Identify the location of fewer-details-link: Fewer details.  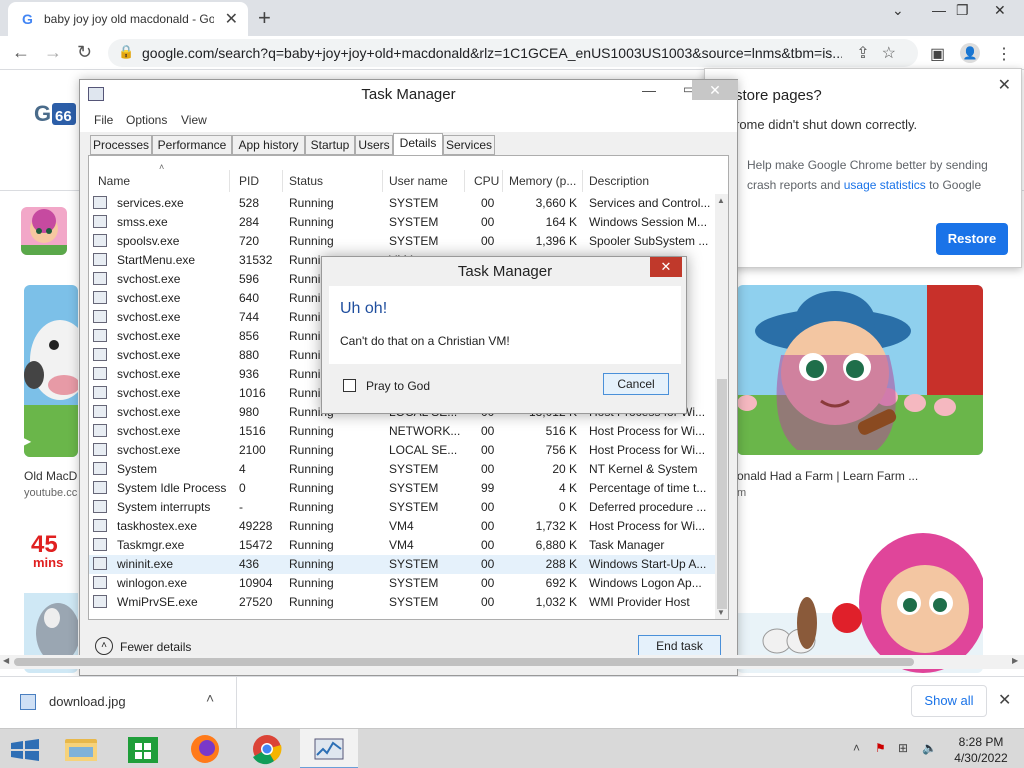
(155, 647).